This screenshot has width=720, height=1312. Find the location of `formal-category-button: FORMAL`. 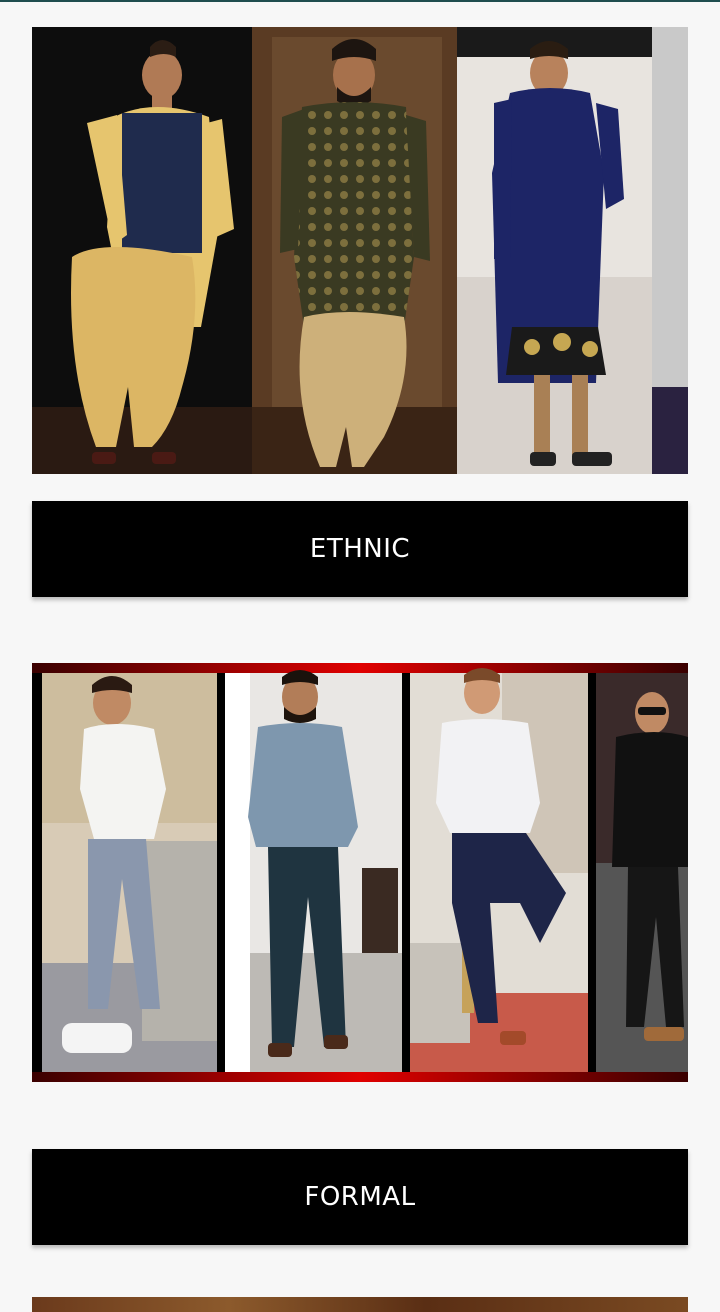

formal-category-button: FORMAL is located at coordinates (360, 1197).